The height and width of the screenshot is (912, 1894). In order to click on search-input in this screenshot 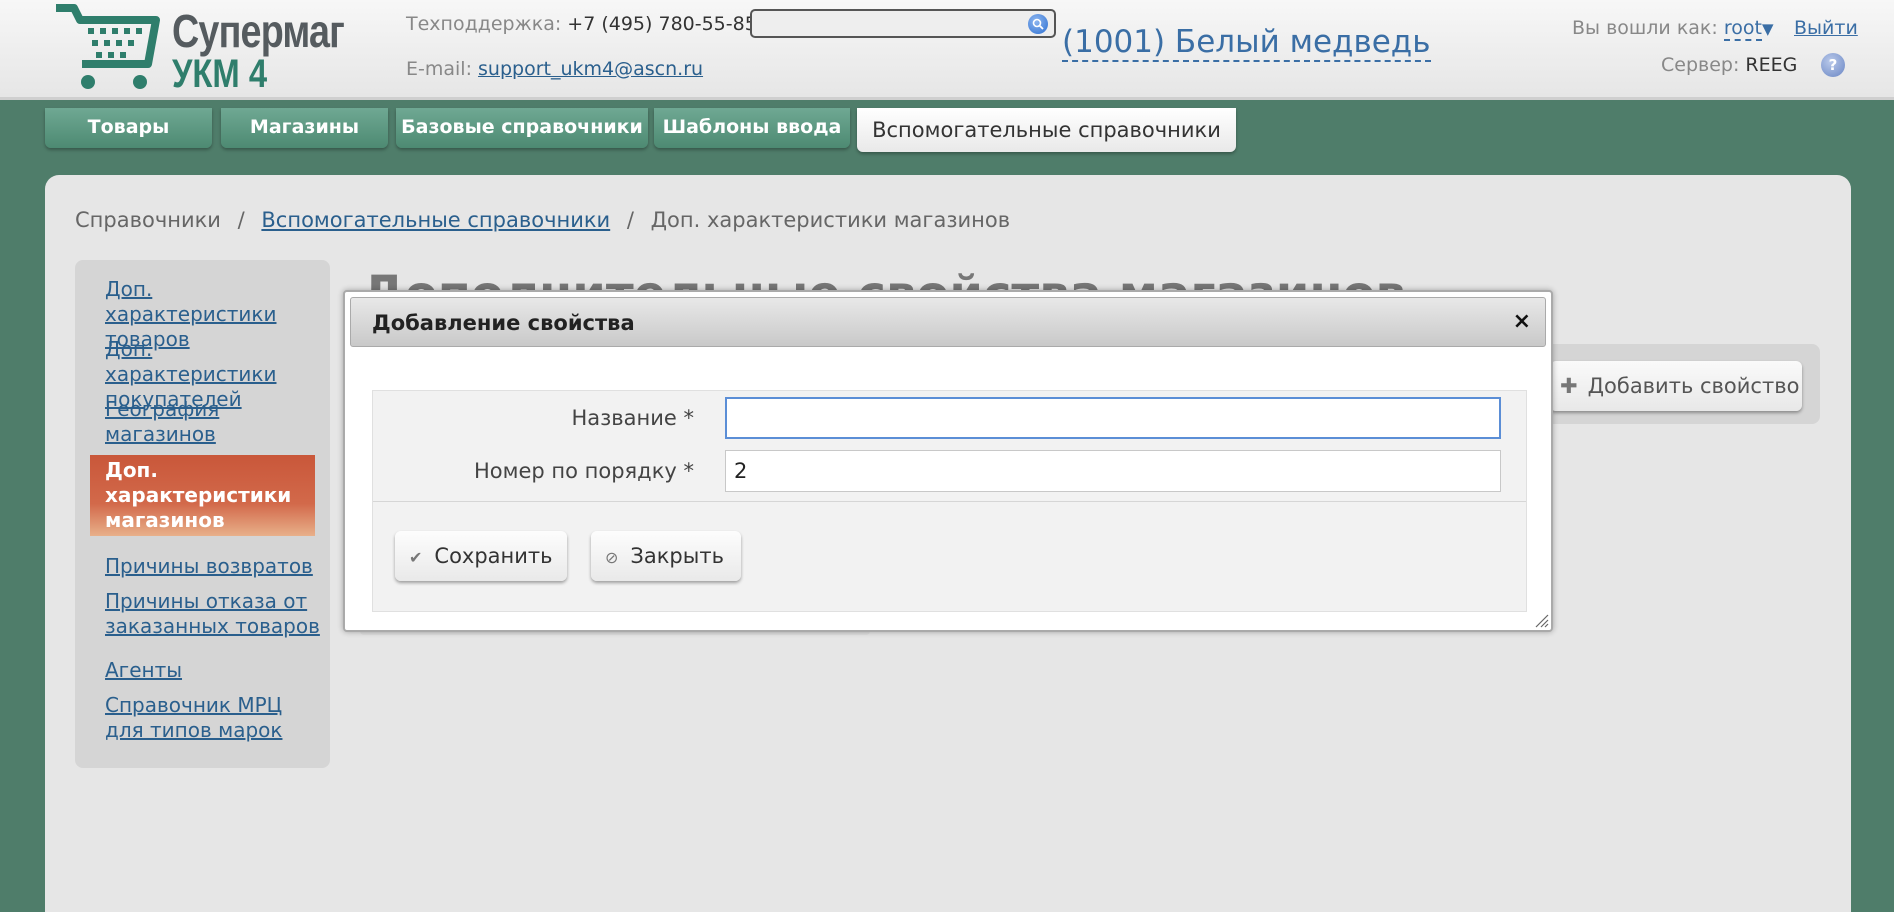, I will do `click(903, 23)`.